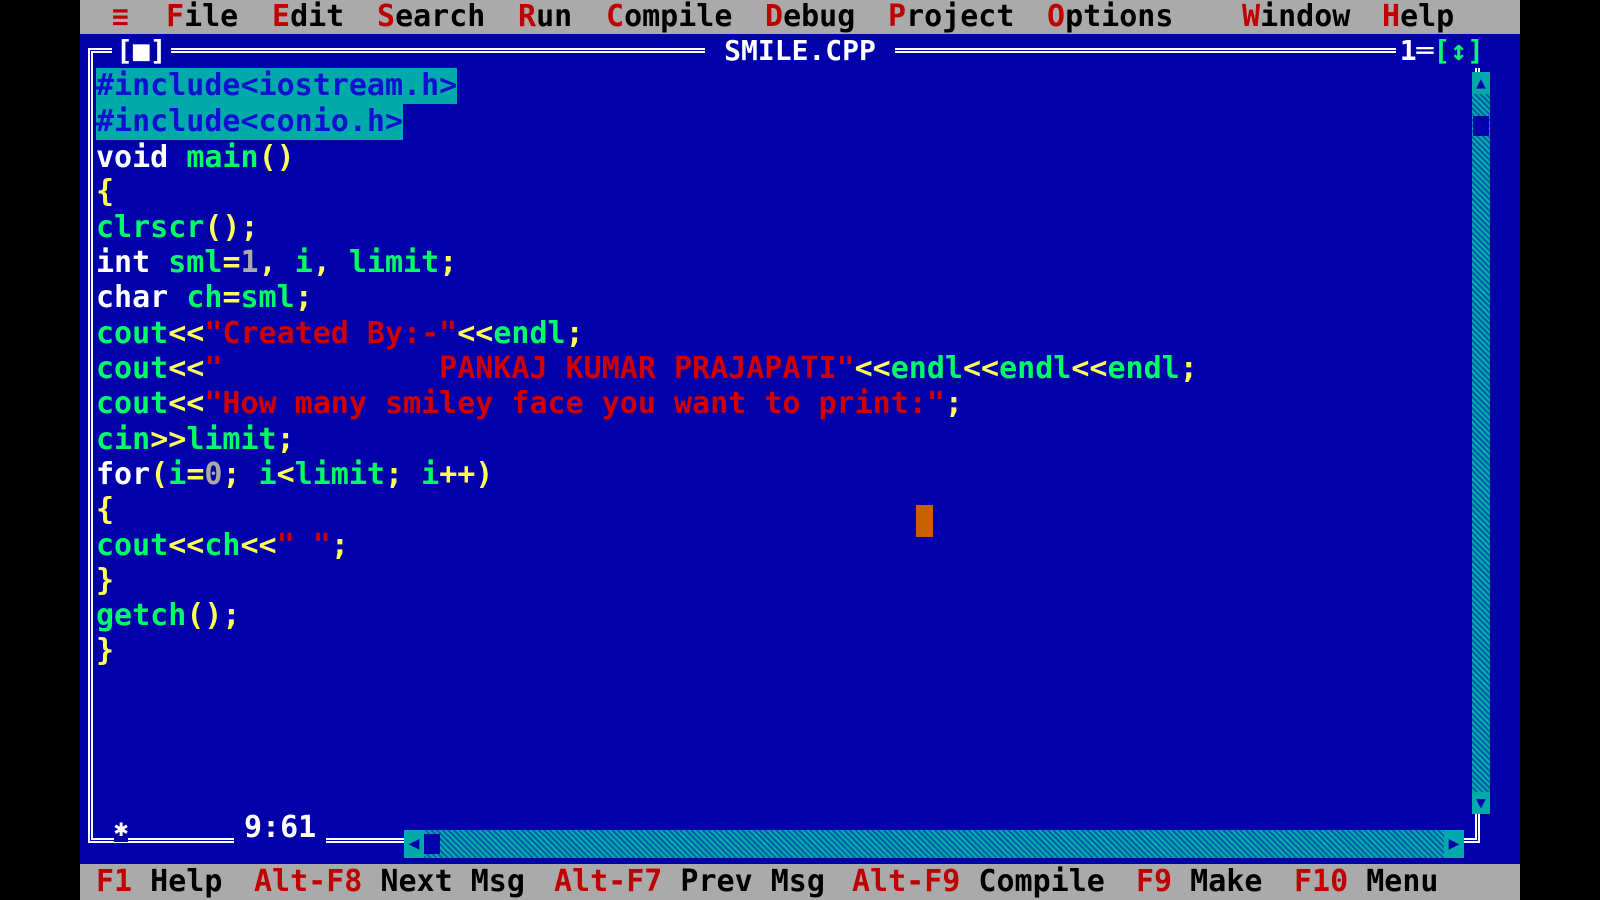 This screenshot has height=900, width=1600. Describe the element at coordinates (141, 51) in the screenshot. I see `close-box-button: [■]` at that location.